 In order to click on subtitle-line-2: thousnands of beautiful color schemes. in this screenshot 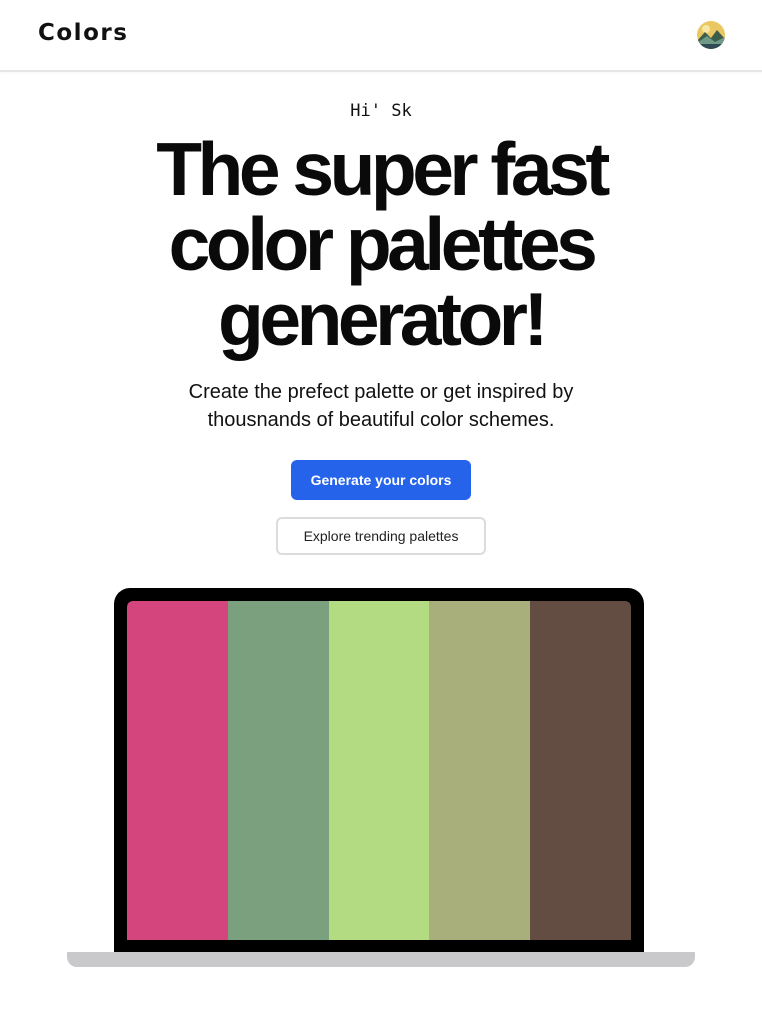, I will do `click(381, 420)`.